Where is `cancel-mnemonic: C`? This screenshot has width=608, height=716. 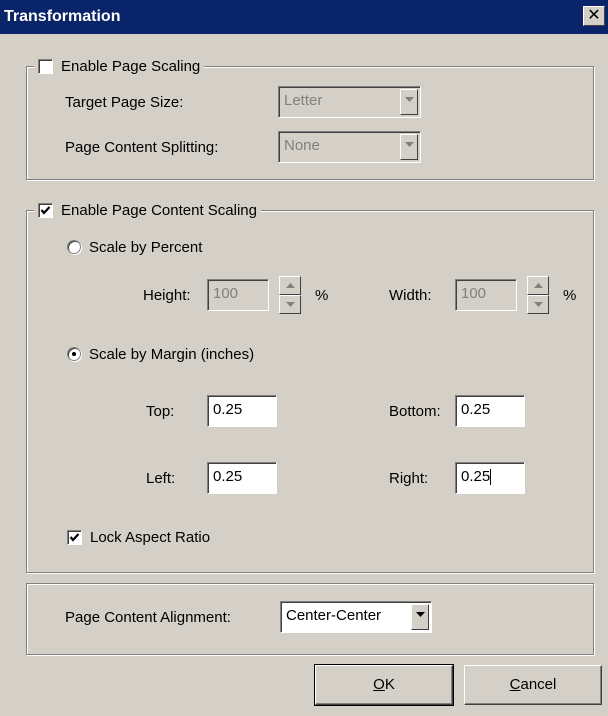
cancel-mnemonic: C is located at coordinates (515, 684).